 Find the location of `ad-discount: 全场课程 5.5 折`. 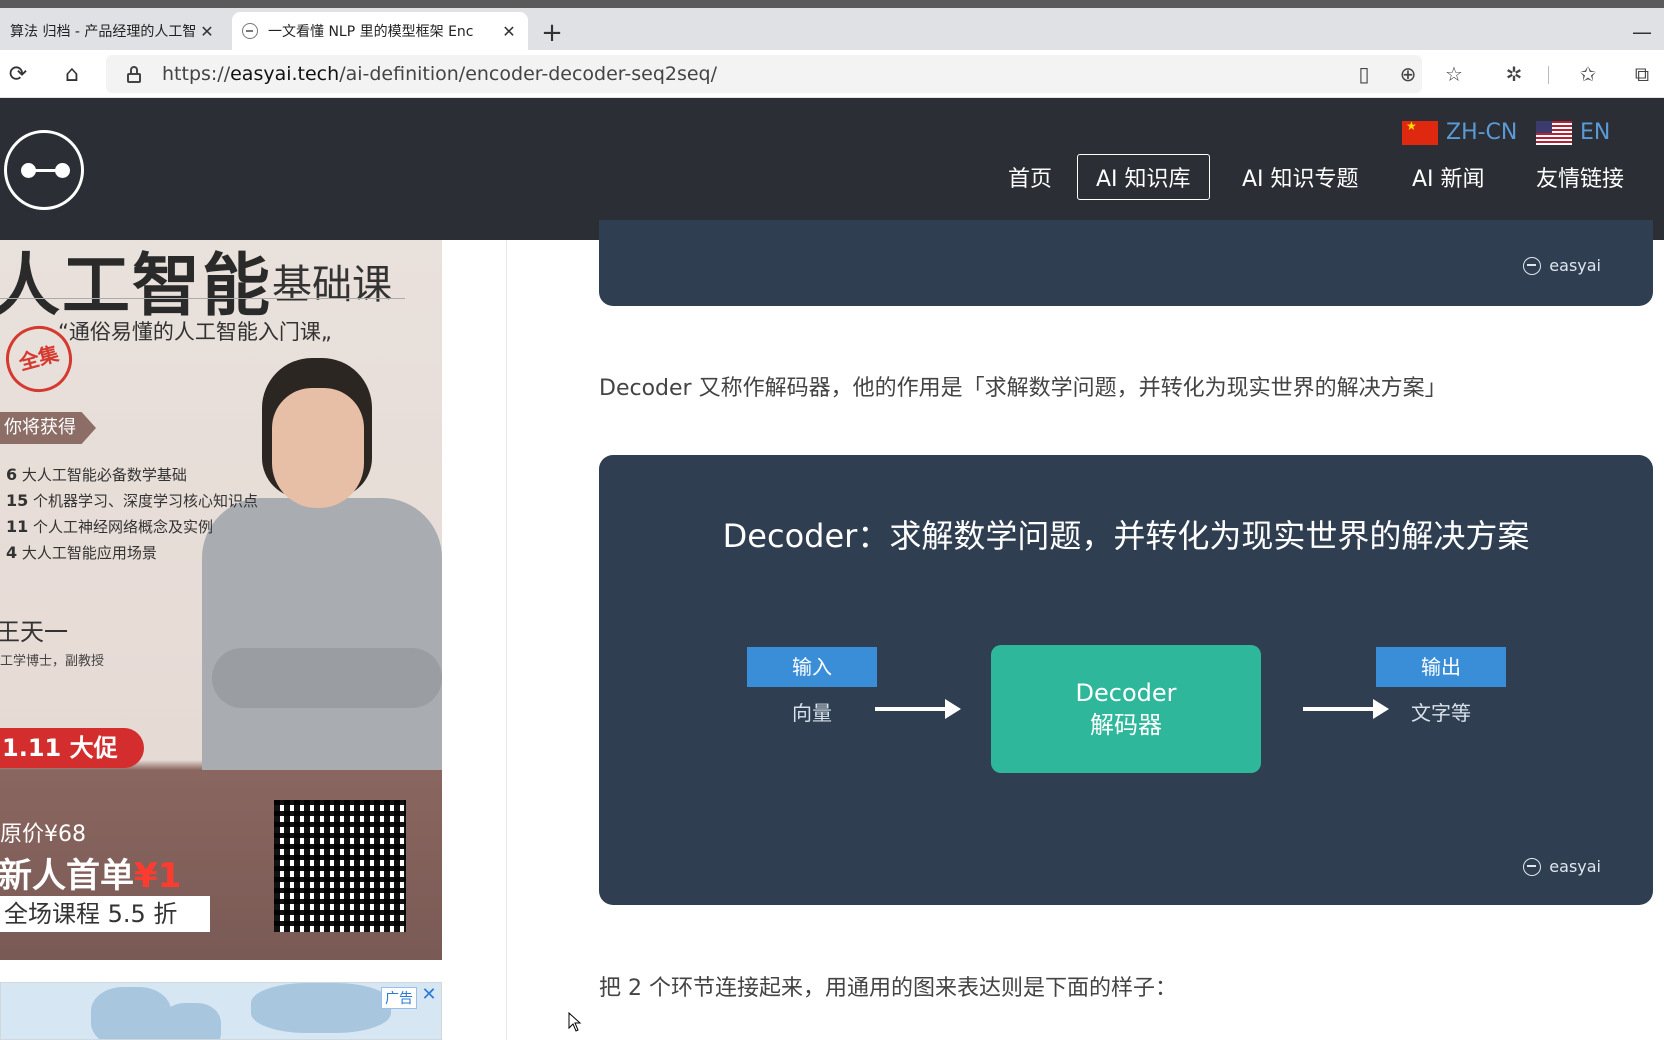

ad-discount: 全场课程 5.5 折 is located at coordinates (105, 914).